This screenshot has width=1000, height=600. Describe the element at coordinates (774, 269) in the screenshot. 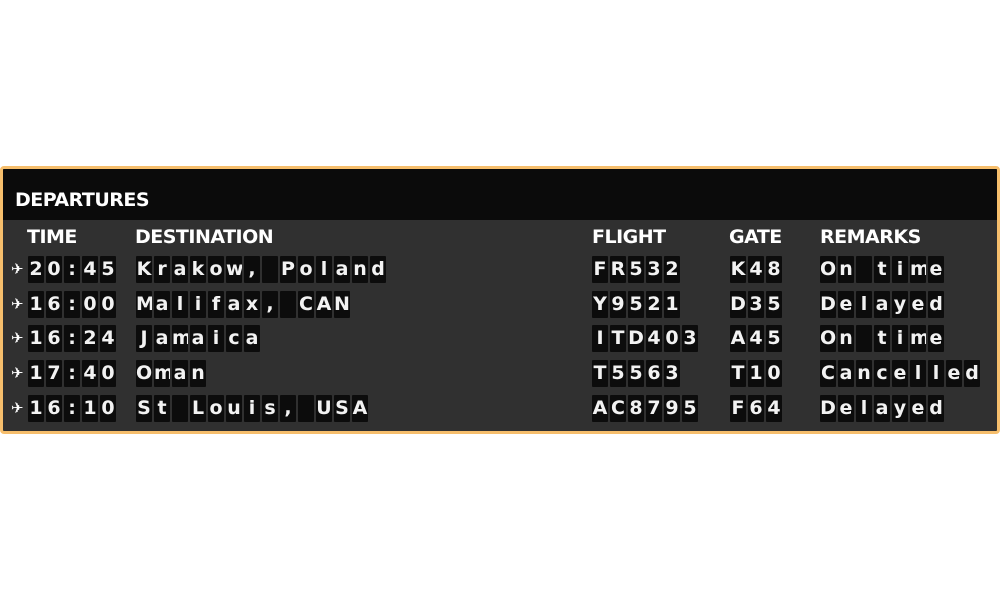

I see `flap-cell: 8` at that location.